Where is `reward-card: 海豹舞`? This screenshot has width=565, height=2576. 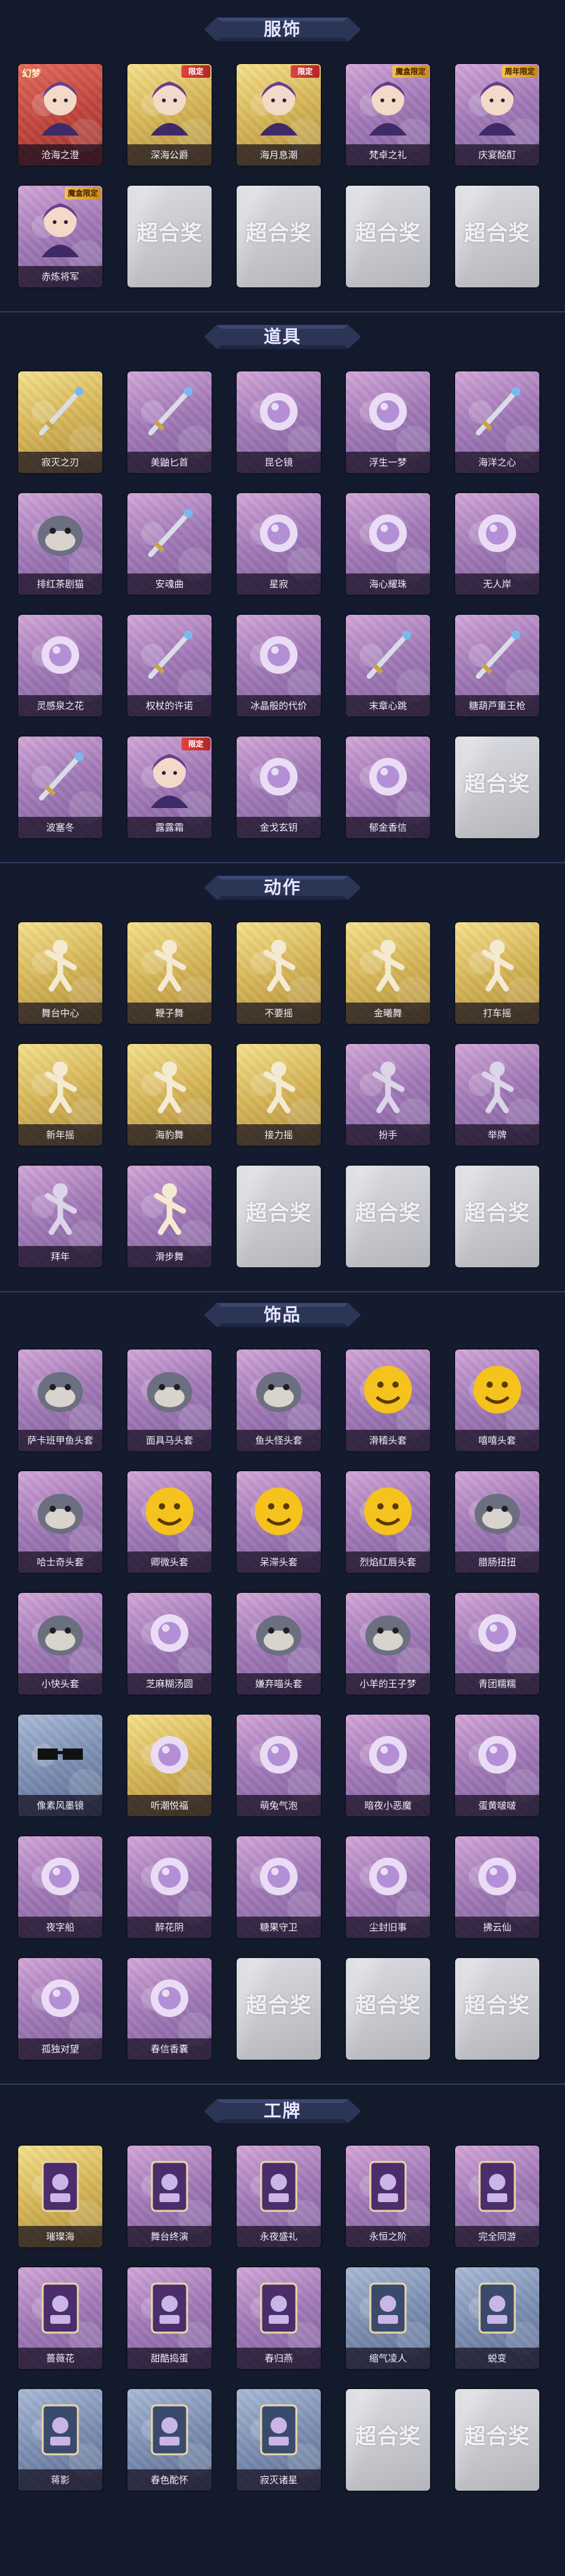
reward-card: 海豹舞 is located at coordinates (169, 1095).